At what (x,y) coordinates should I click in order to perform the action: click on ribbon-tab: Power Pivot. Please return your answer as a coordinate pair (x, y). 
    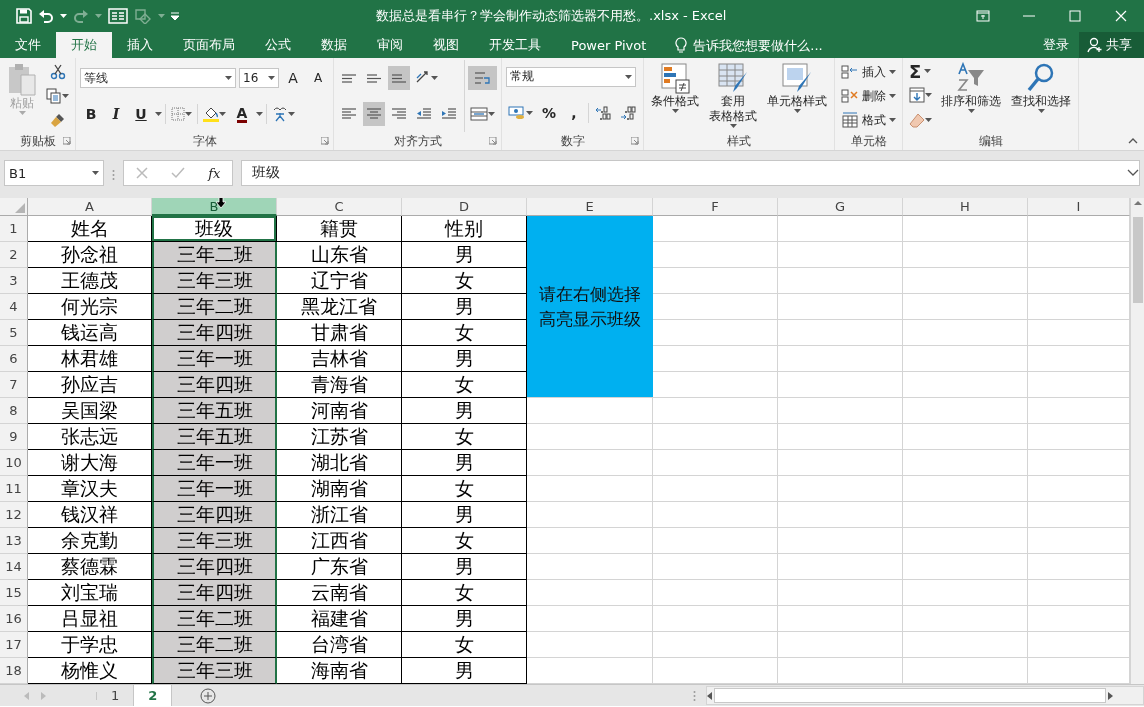
    Looking at the image, I should click on (609, 45).